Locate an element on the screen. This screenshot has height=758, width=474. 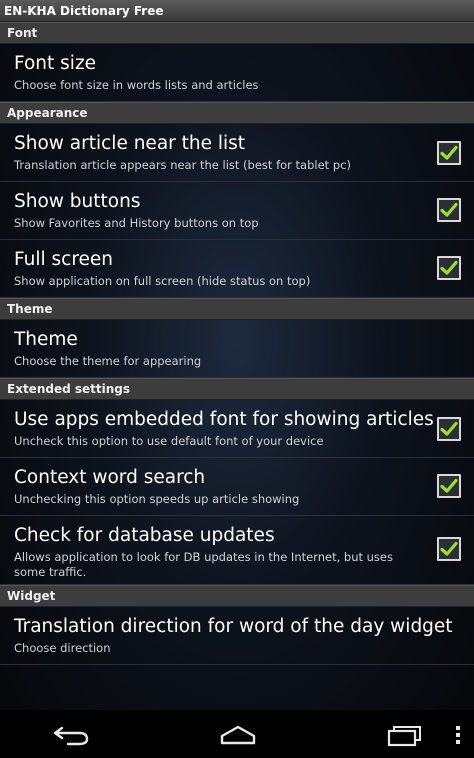
home-icon is located at coordinates (238, 735).